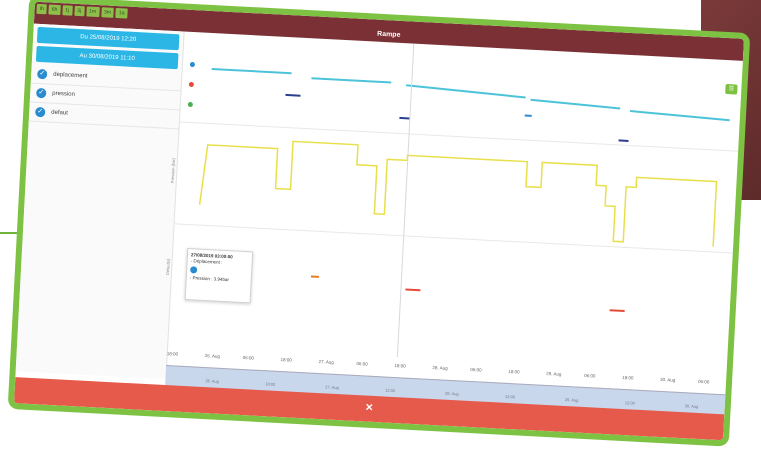  I want to click on stop-legend-icon, so click(191, 84).